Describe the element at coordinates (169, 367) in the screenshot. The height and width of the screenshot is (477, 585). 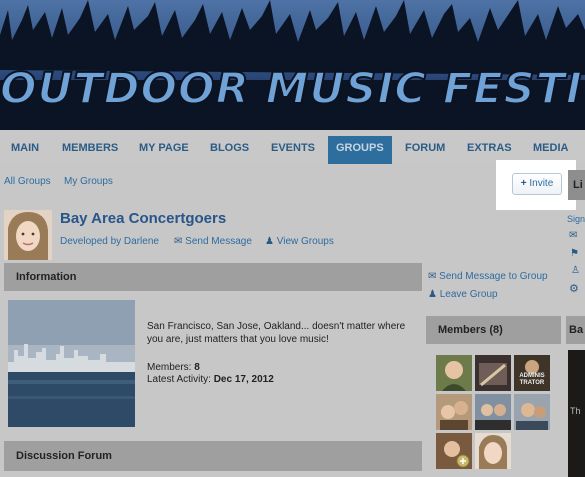
I see `members-label: Members:` at that location.